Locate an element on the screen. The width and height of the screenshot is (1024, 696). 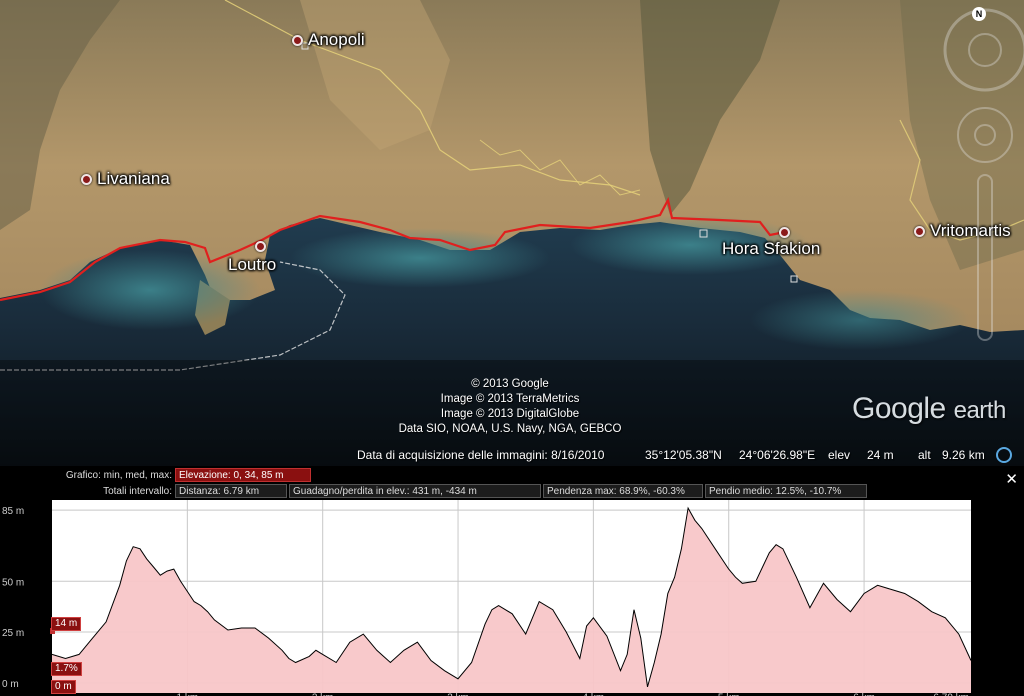
place-loutro-pin is located at coordinates (260, 246).